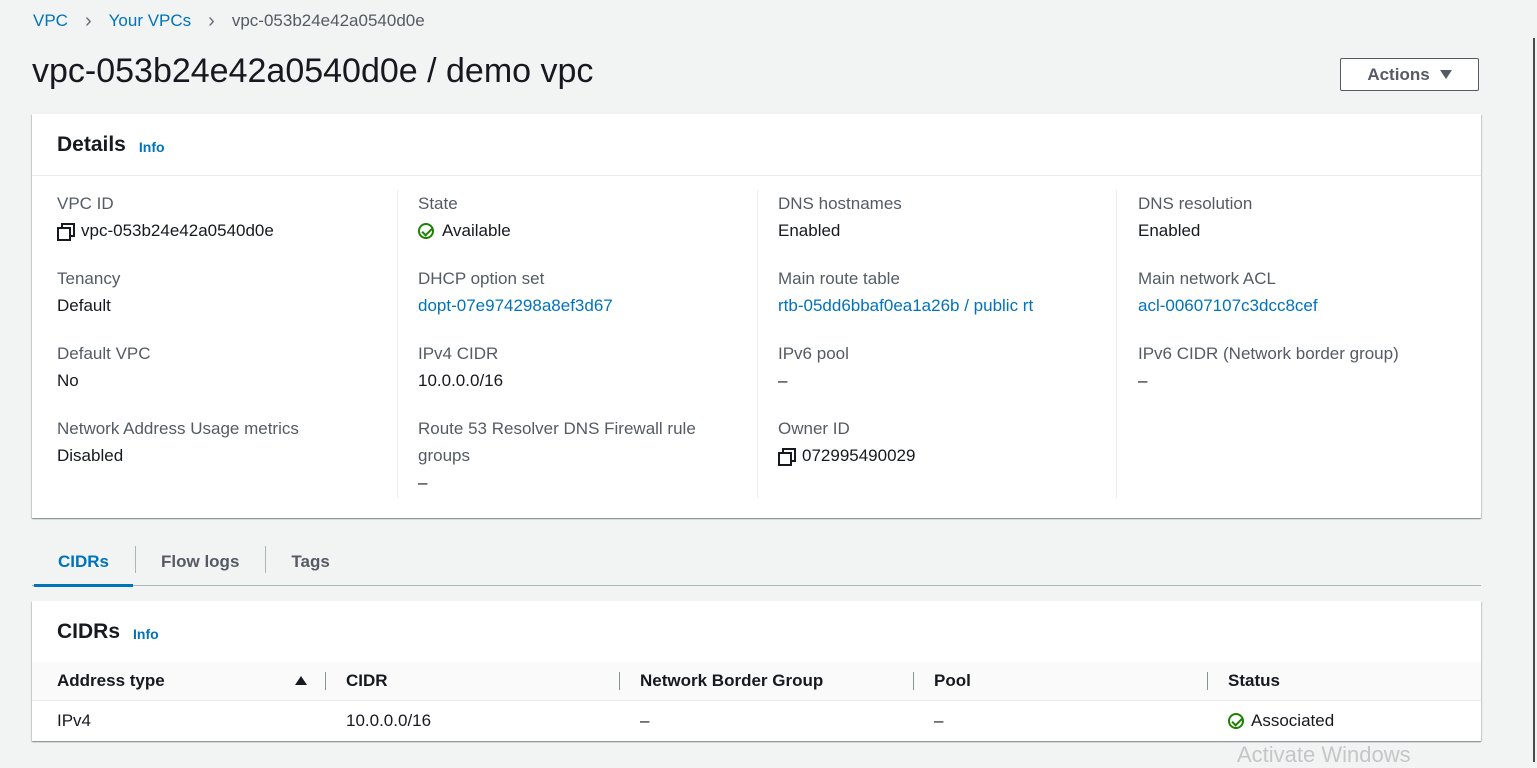  What do you see at coordinates (1302, 217) in the screenshot?
I see `field-dns-resolution: DNS resolution Enabled` at bounding box center [1302, 217].